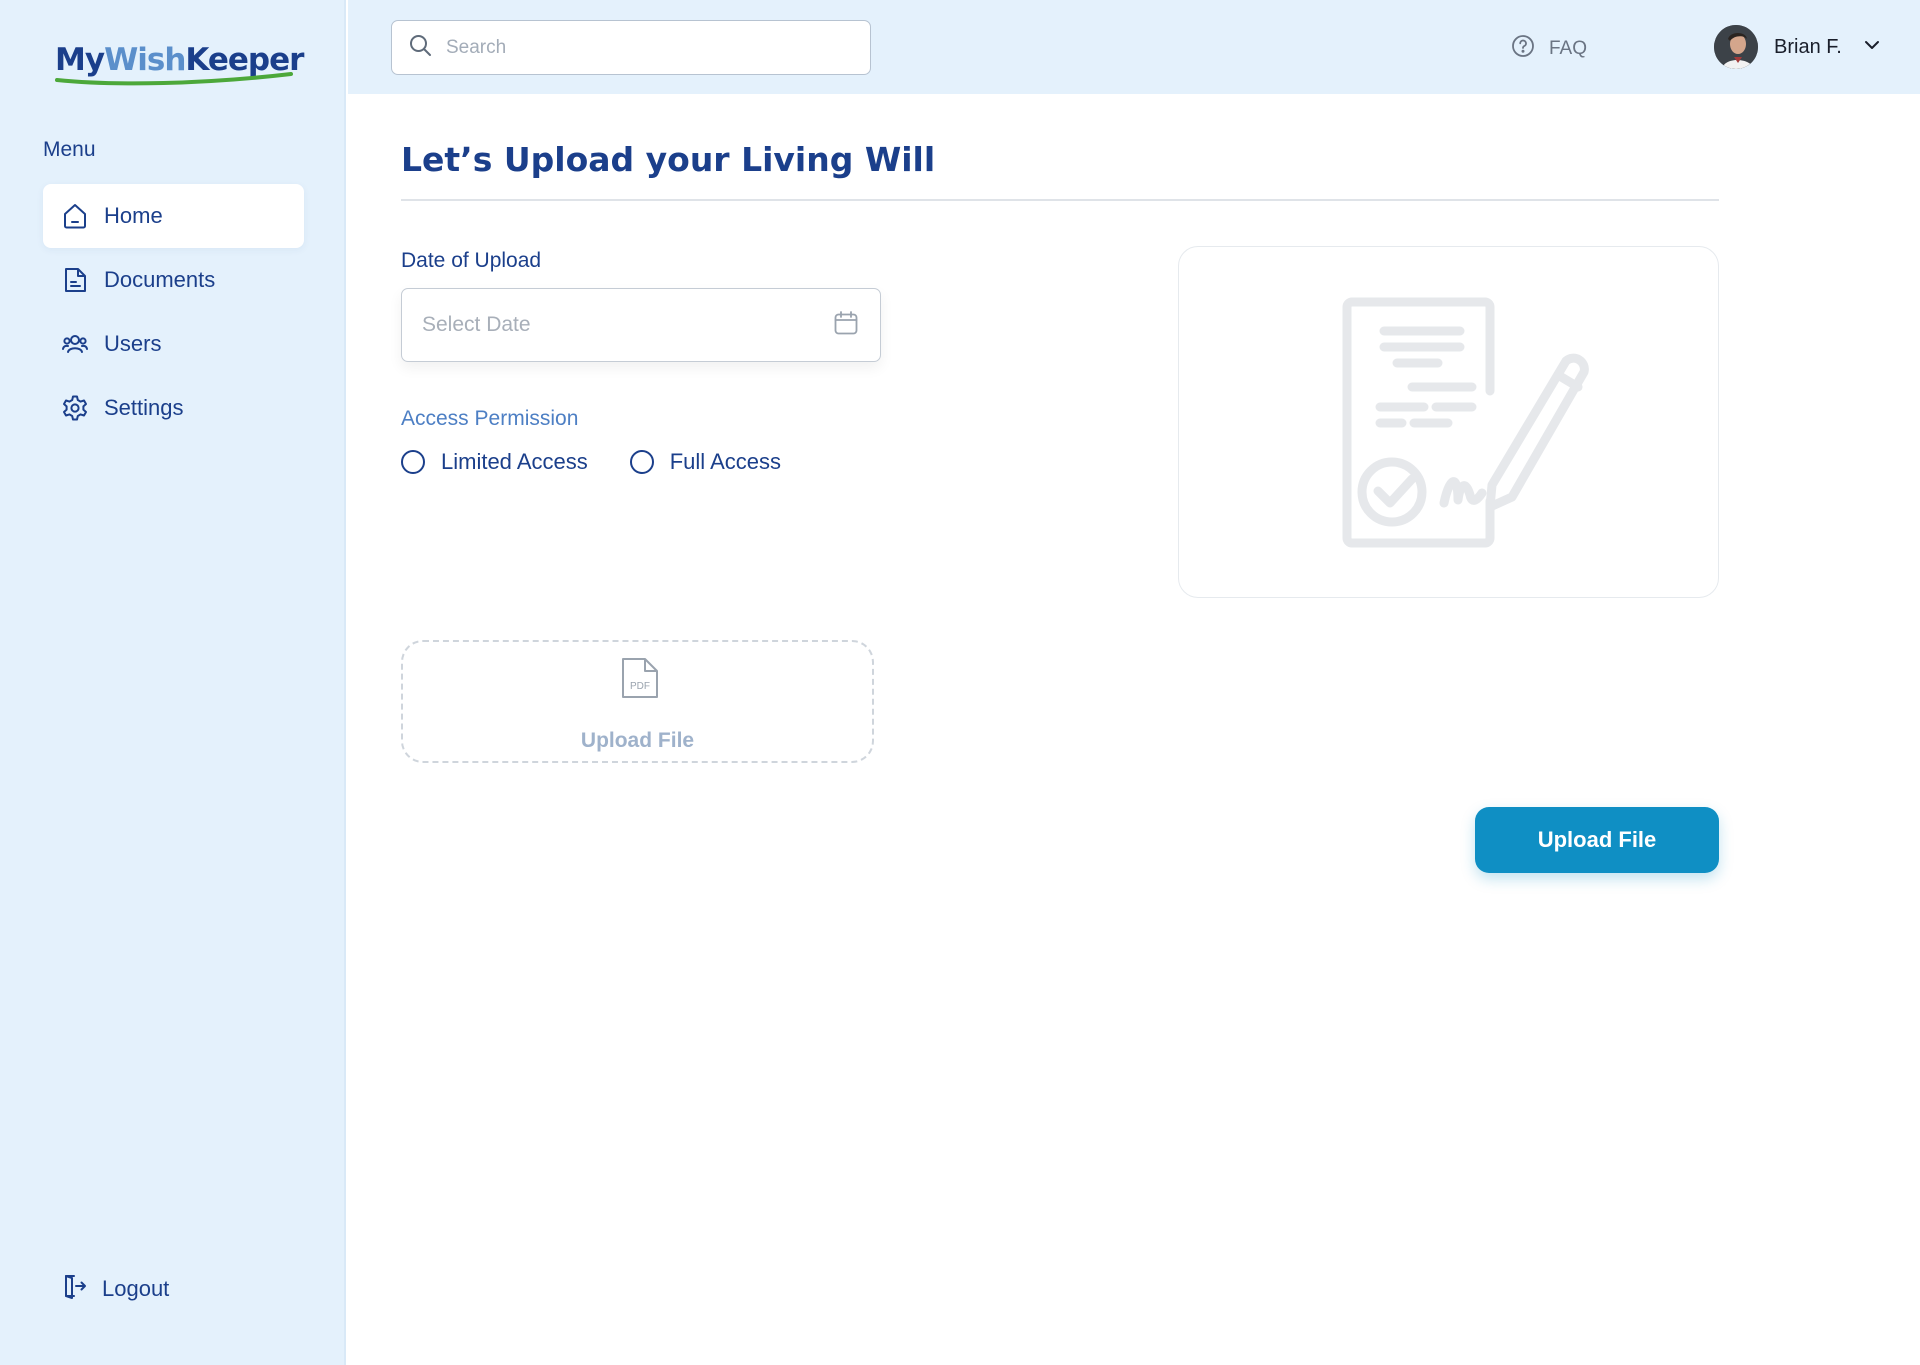 The width and height of the screenshot is (1920, 1365). I want to click on calendar-icon, so click(846, 325).